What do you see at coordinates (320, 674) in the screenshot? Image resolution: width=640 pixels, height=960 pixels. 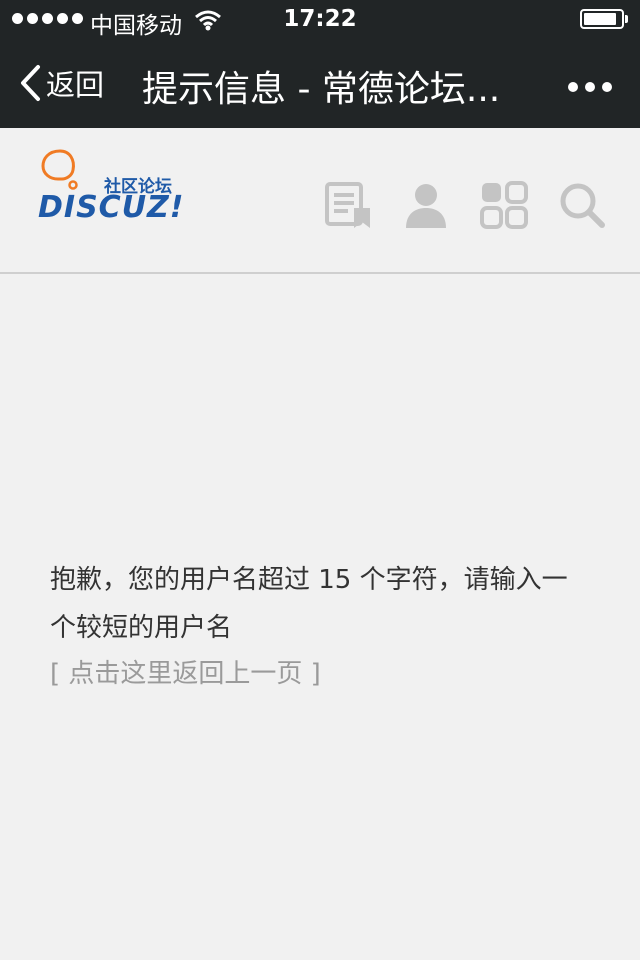 I see `return-previous-page-link: [ 点击这里返回上一页 ]` at bounding box center [320, 674].